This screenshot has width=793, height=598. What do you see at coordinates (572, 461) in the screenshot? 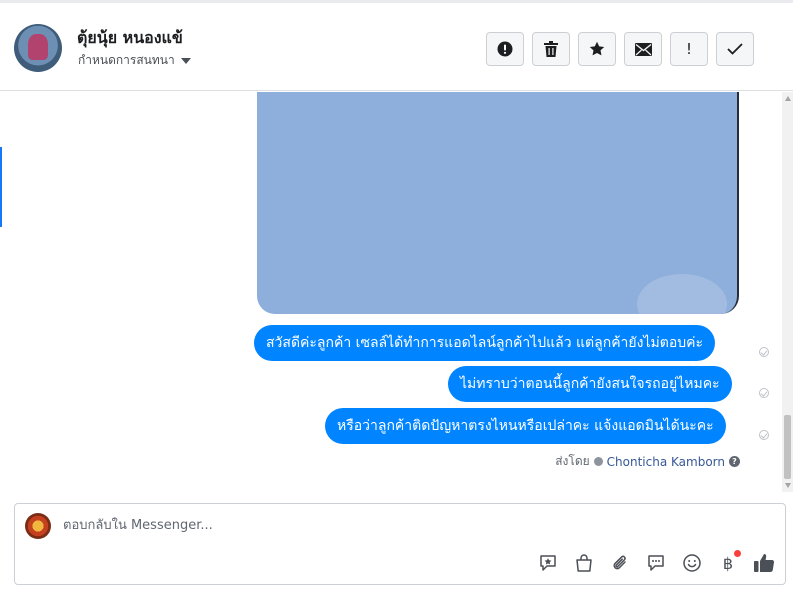
I see `sent-by-label: ส่งโดย` at bounding box center [572, 461].